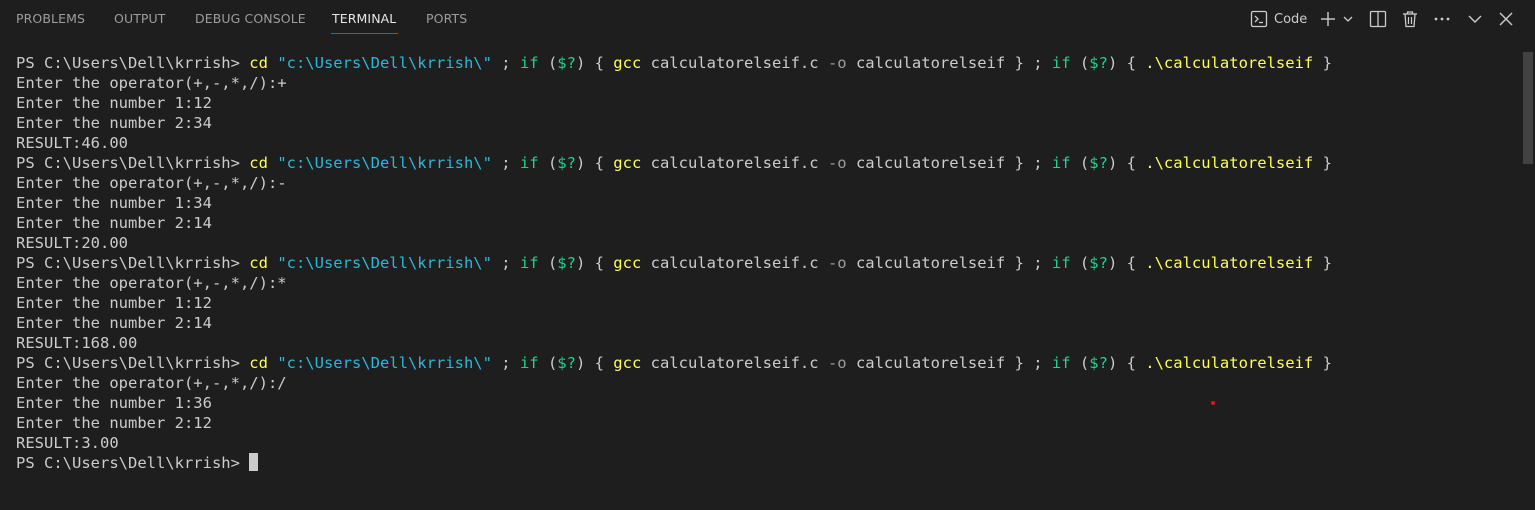 The width and height of the screenshot is (1535, 510). I want to click on result-line: RESULT:3.00, so click(67, 443).